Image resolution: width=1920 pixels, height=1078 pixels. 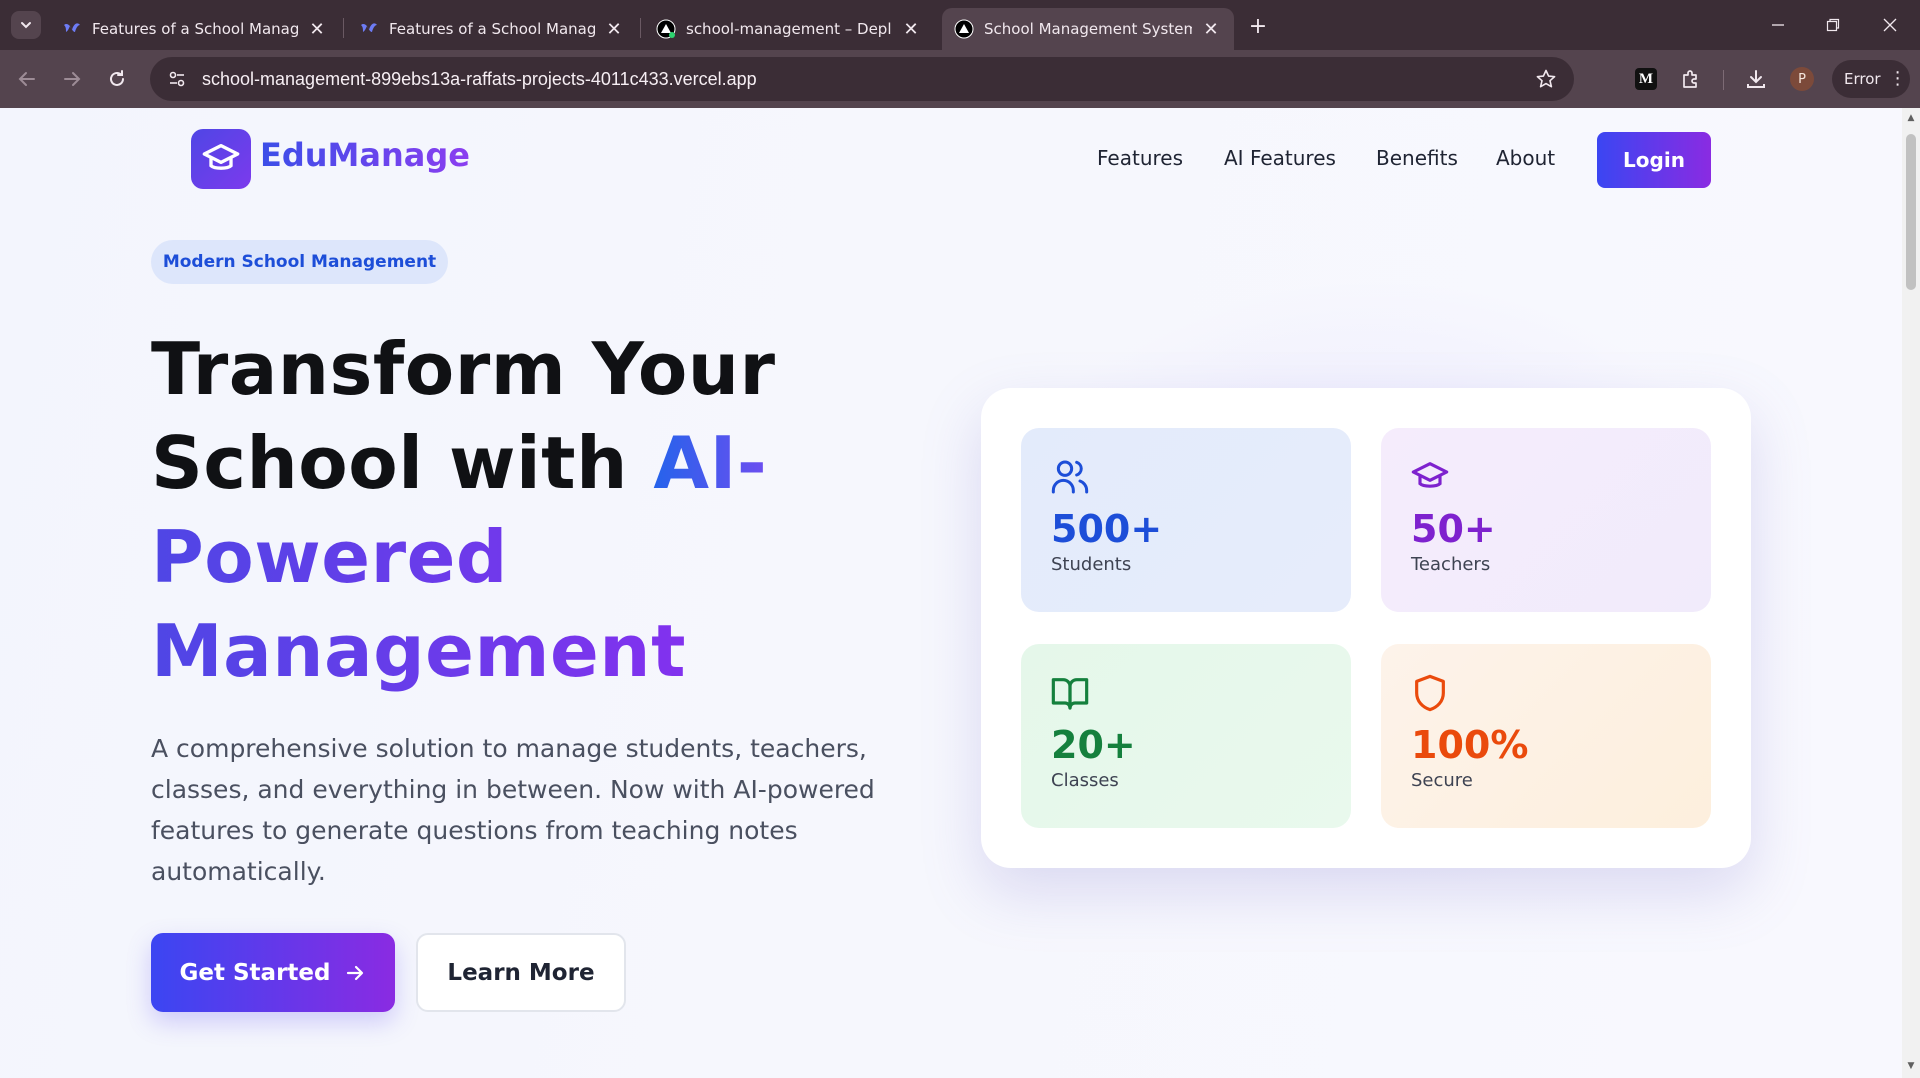 What do you see at coordinates (1442, 780) in the screenshot?
I see `stat-label: Secure` at bounding box center [1442, 780].